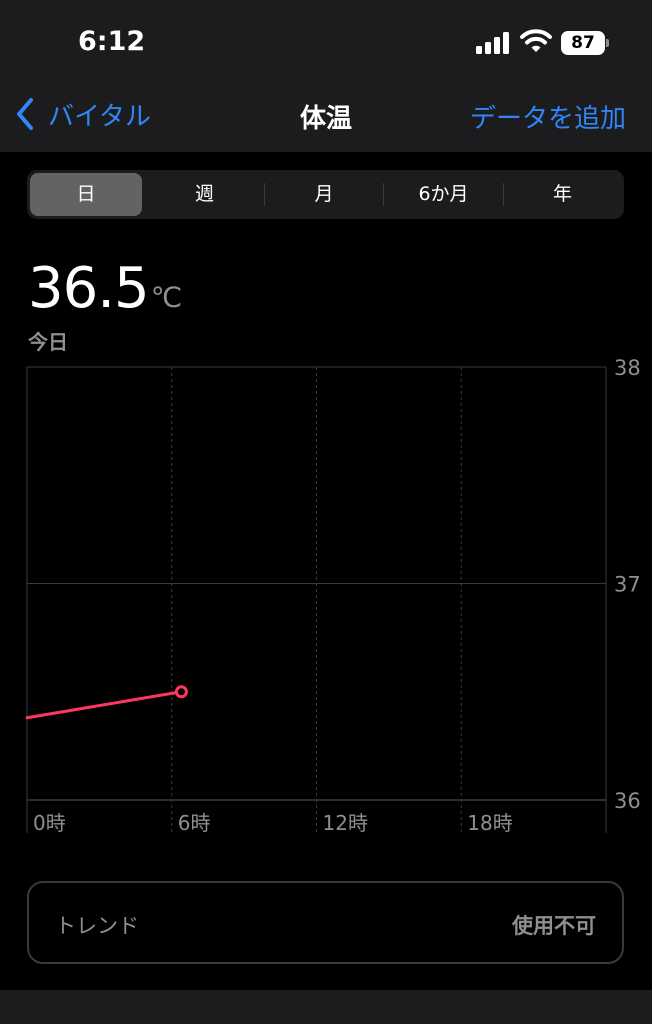 The image size is (652, 1024). I want to click on segment-year: 年, so click(562, 194).